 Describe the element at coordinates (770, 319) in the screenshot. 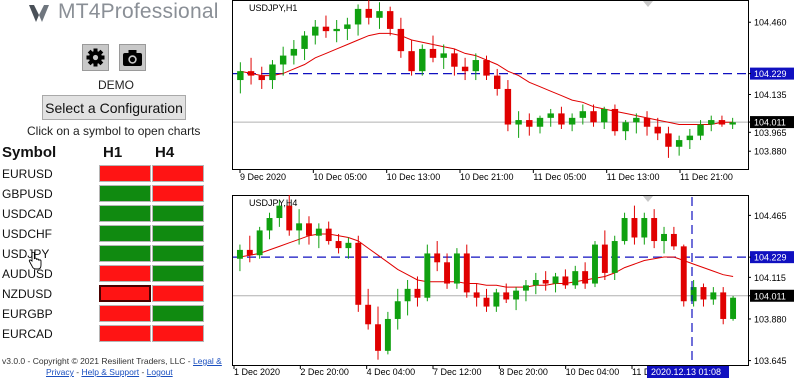

I see `y-axis-label: 103.880` at that location.